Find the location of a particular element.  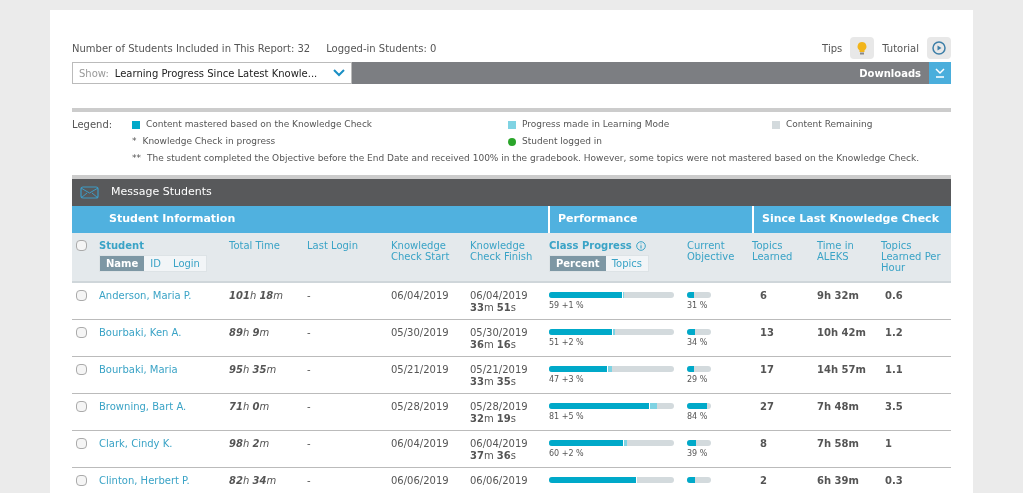

time-in-aleks: 14h 57m is located at coordinates (842, 370).